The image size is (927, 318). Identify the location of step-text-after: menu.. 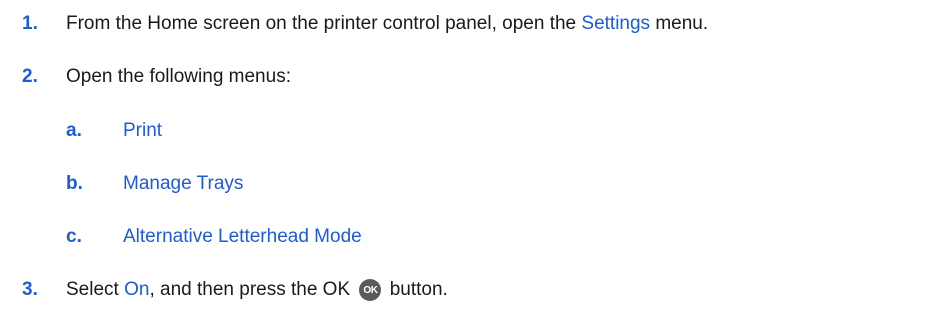
(679, 23).